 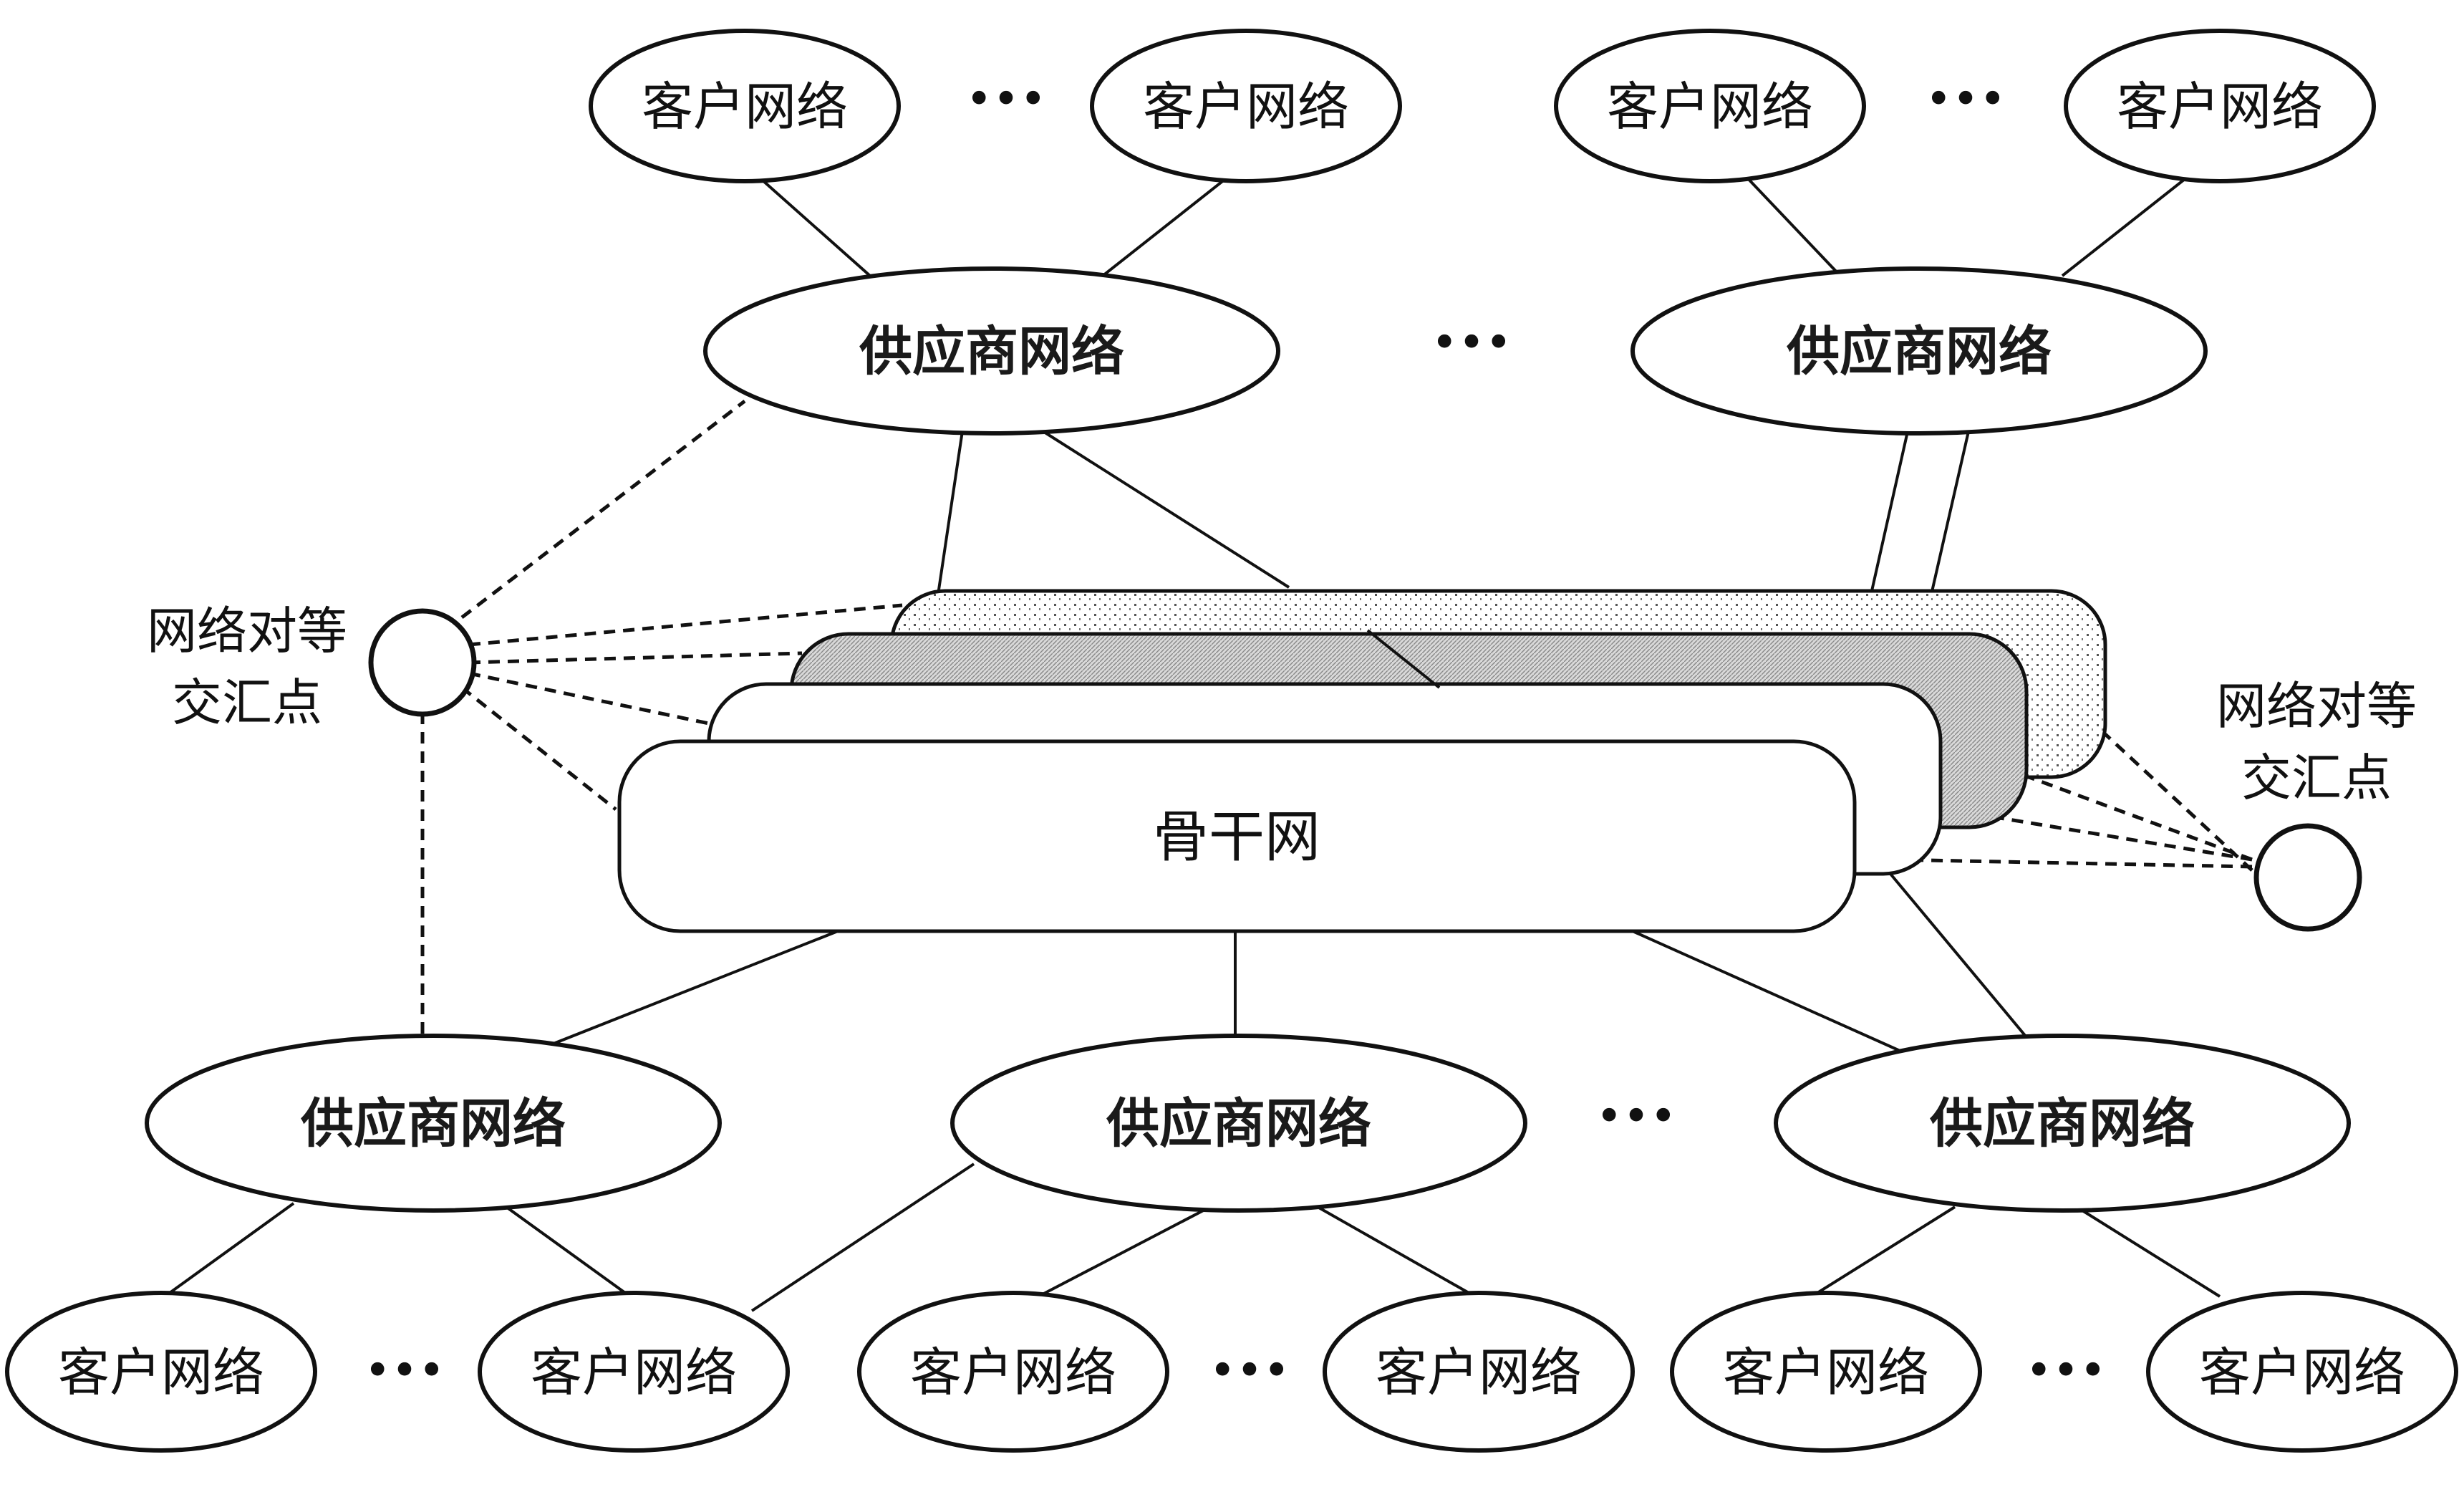 I want to click on backbone-label: 骨干网, so click(x=1236, y=837).